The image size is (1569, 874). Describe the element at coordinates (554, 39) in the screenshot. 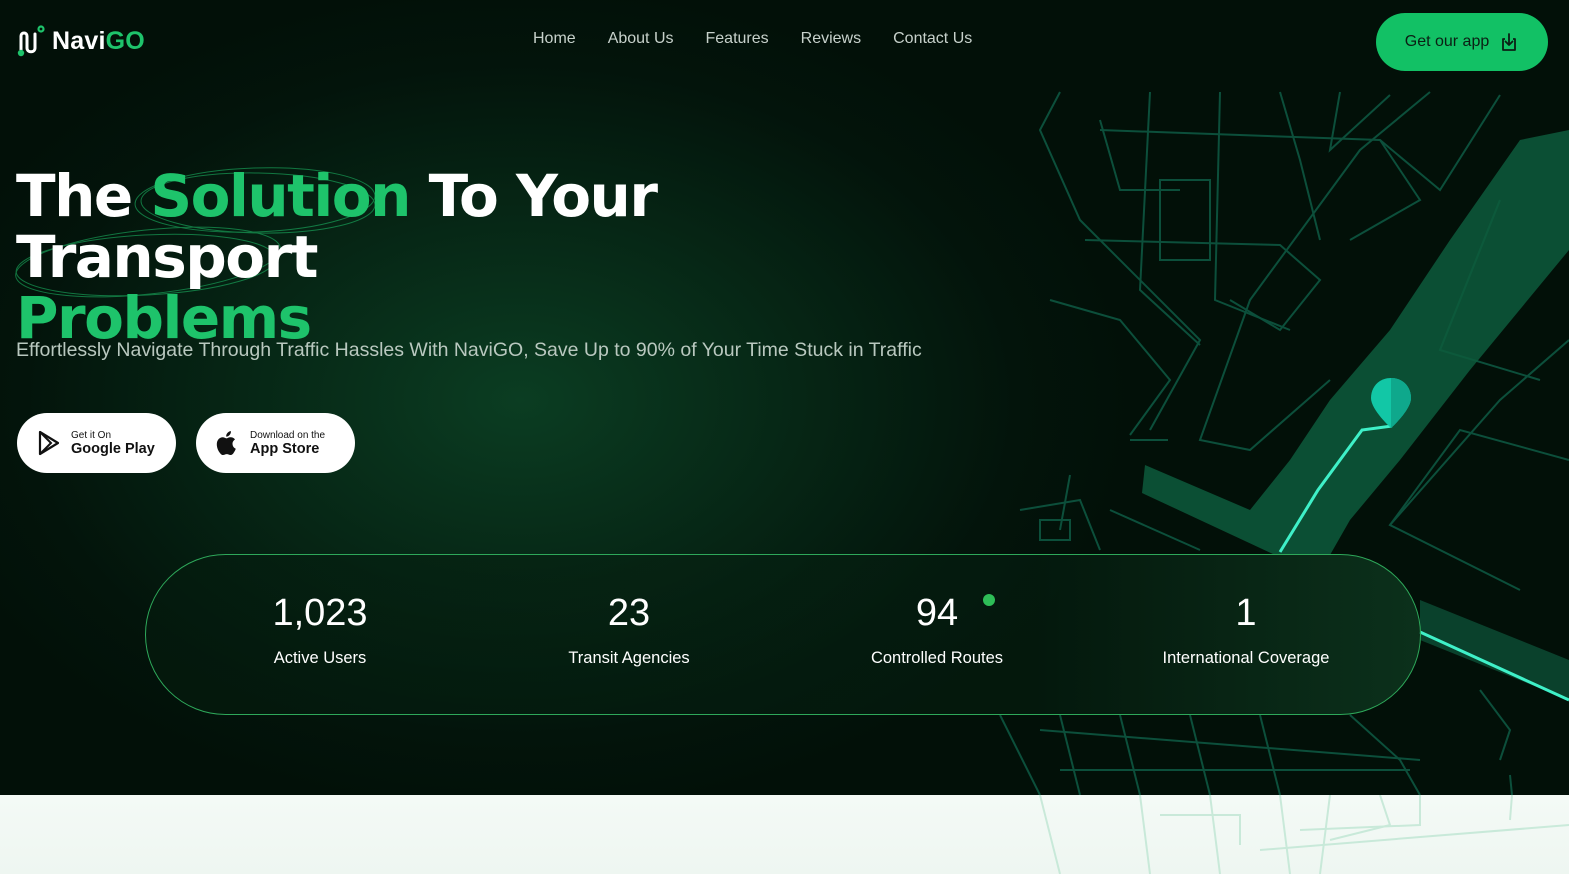

I see `nav-home: Home` at that location.